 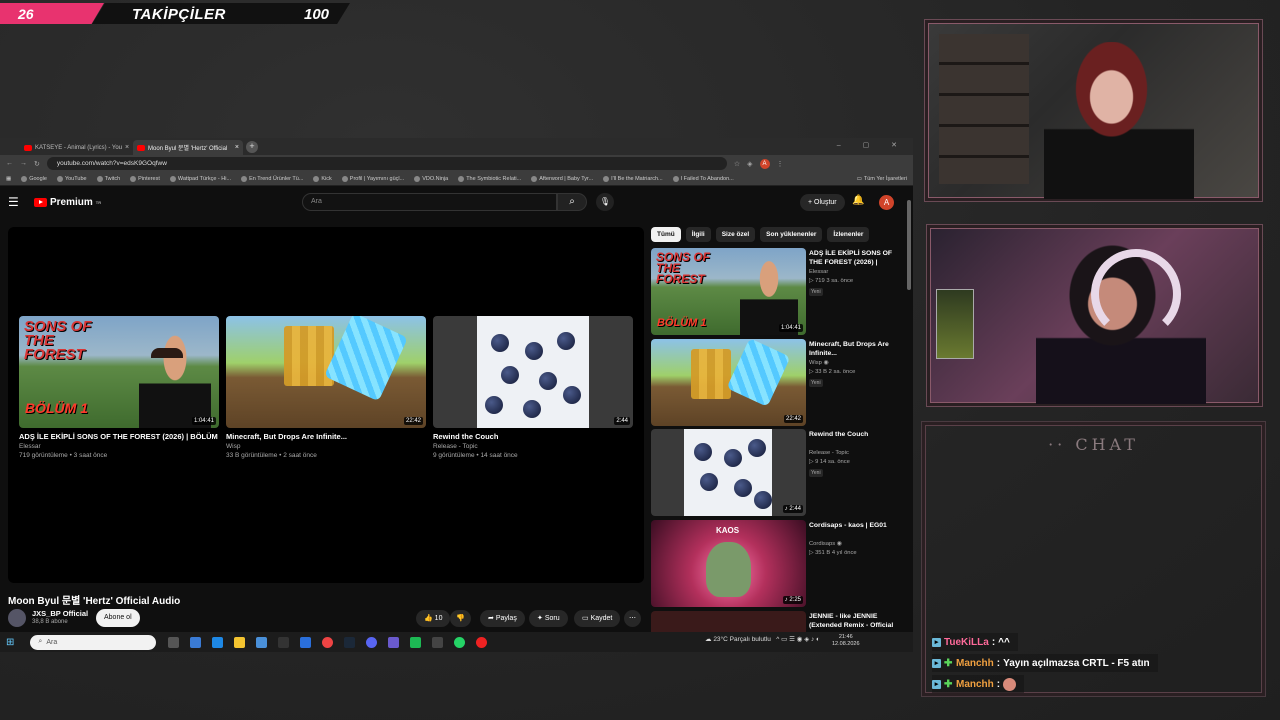 What do you see at coordinates (17, 202) in the screenshot?
I see `hamburger-icon: ☰` at bounding box center [17, 202].